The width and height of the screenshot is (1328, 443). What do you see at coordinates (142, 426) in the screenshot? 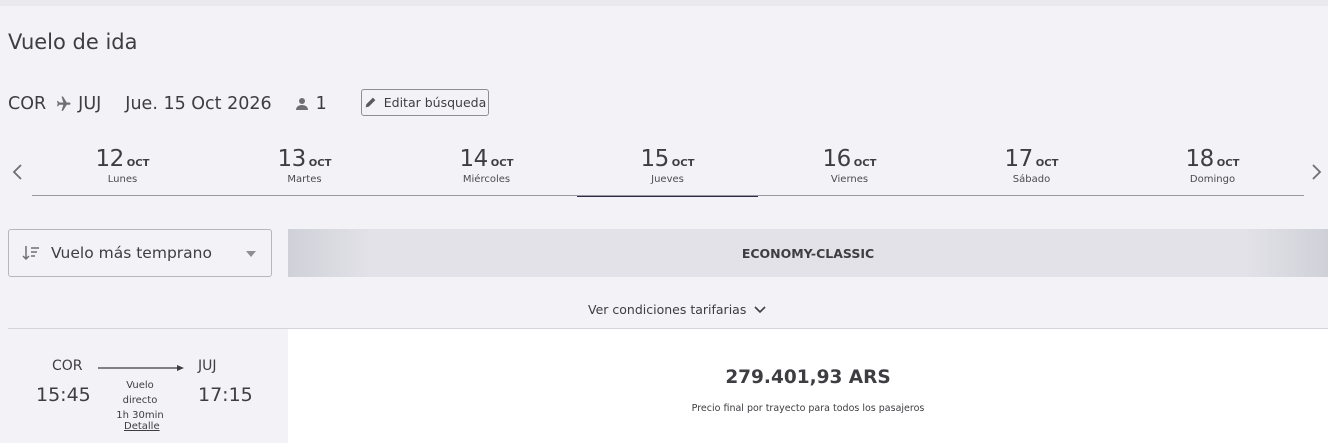
I see `flight-detail-link: Detalle` at bounding box center [142, 426].